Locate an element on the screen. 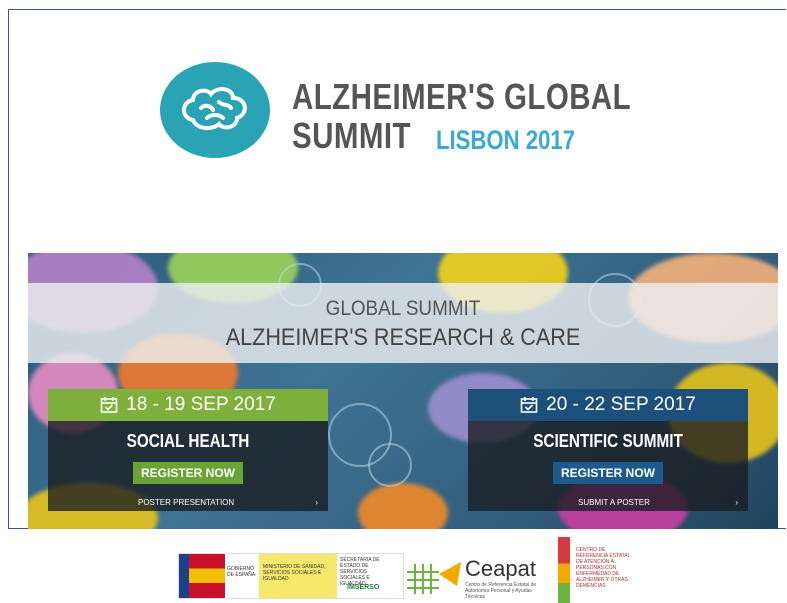 The height and width of the screenshot is (603, 787). banner-title-line2: ALZHEIMER'S RESEARCH & CARE is located at coordinates (403, 337).